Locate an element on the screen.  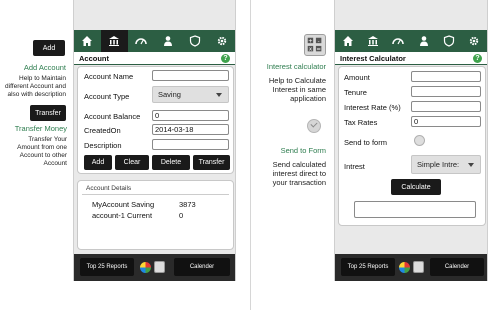
send-to-form-title: Send to Form is located at coordinates (303, 150).